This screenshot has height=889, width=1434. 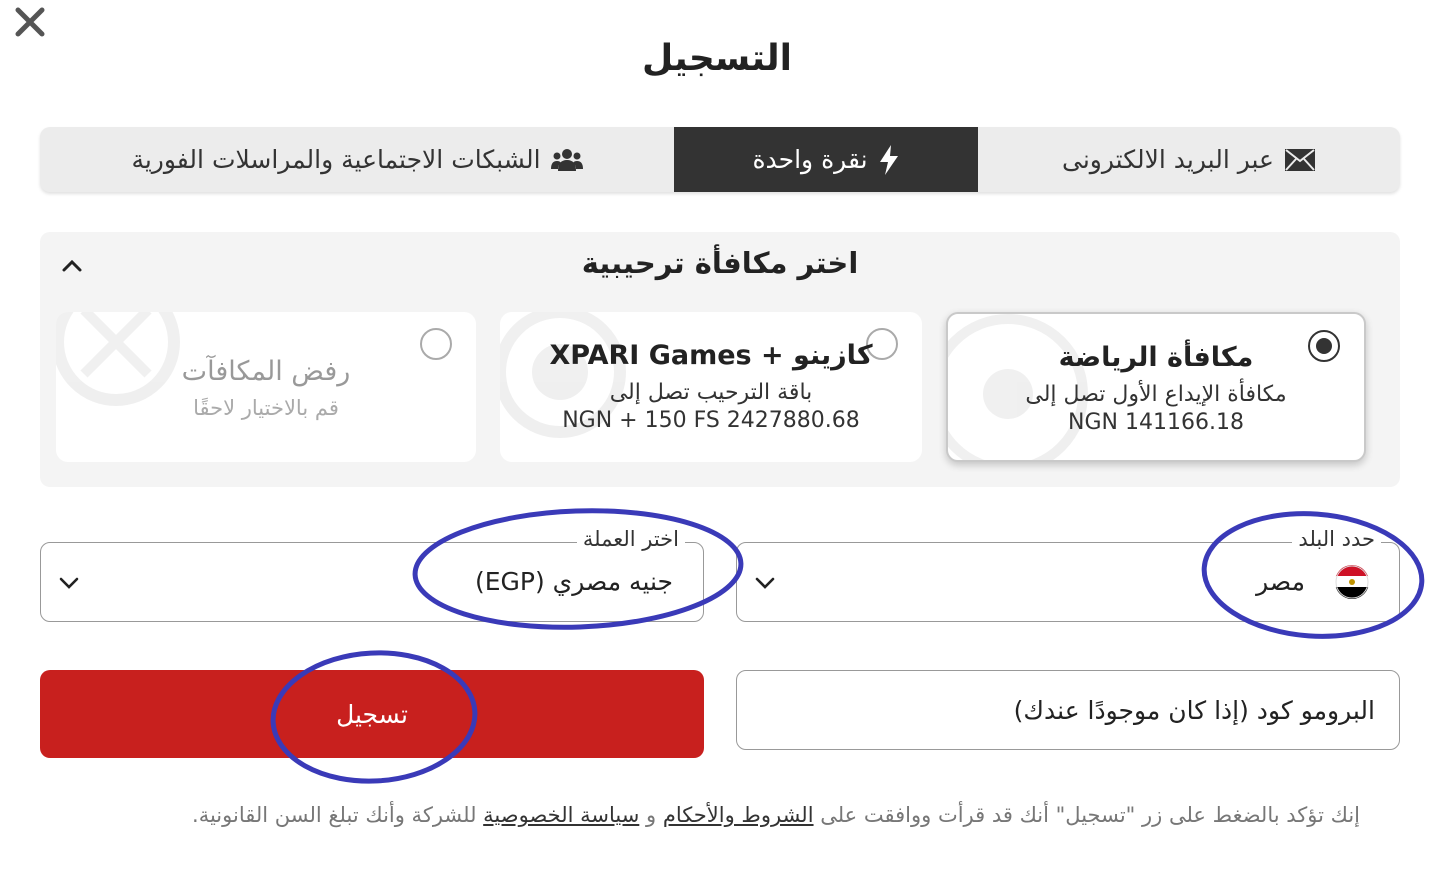 What do you see at coordinates (1156, 357) in the screenshot?
I see `bonus-sport-title: مكافأة الرياضة` at bounding box center [1156, 357].